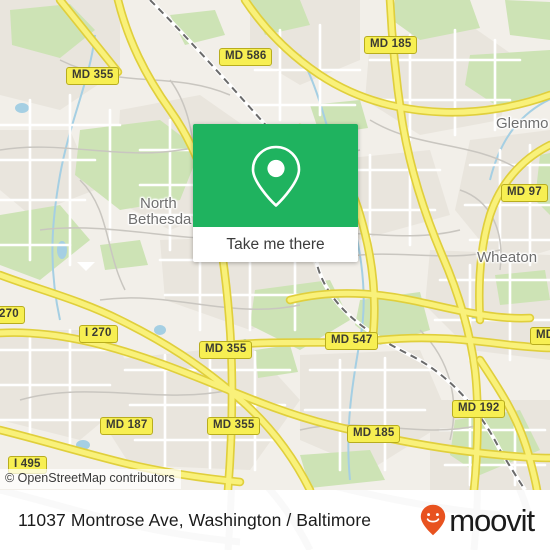 The image size is (550, 550). I want to click on place-label: Glenmo, so click(522, 123).